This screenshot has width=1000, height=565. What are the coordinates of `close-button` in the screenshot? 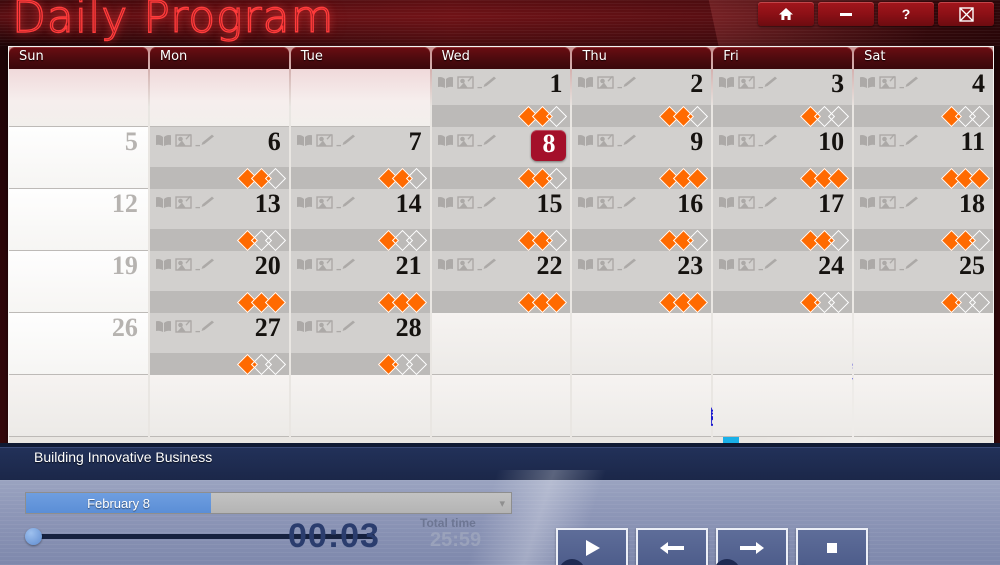 It's located at (966, 14).